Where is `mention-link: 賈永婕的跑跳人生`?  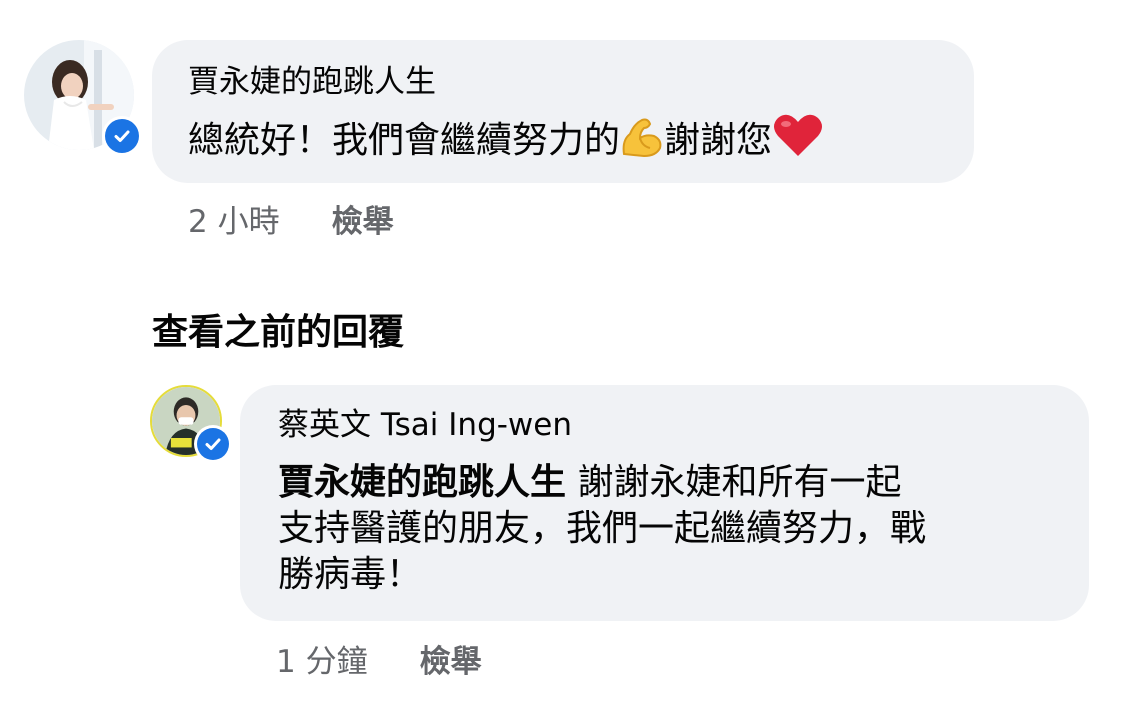
mention-link: 賈永婕的跑跳人生 is located at coordinates (422, 482).